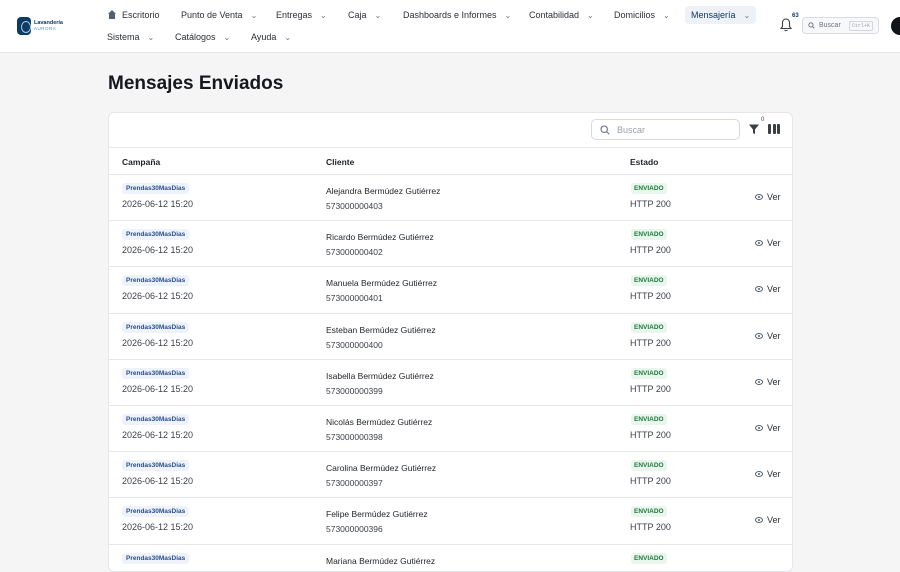 The image size is (900, 572). I want to click on nav-item-sistema: Sistema⌄, so click(130, 37).